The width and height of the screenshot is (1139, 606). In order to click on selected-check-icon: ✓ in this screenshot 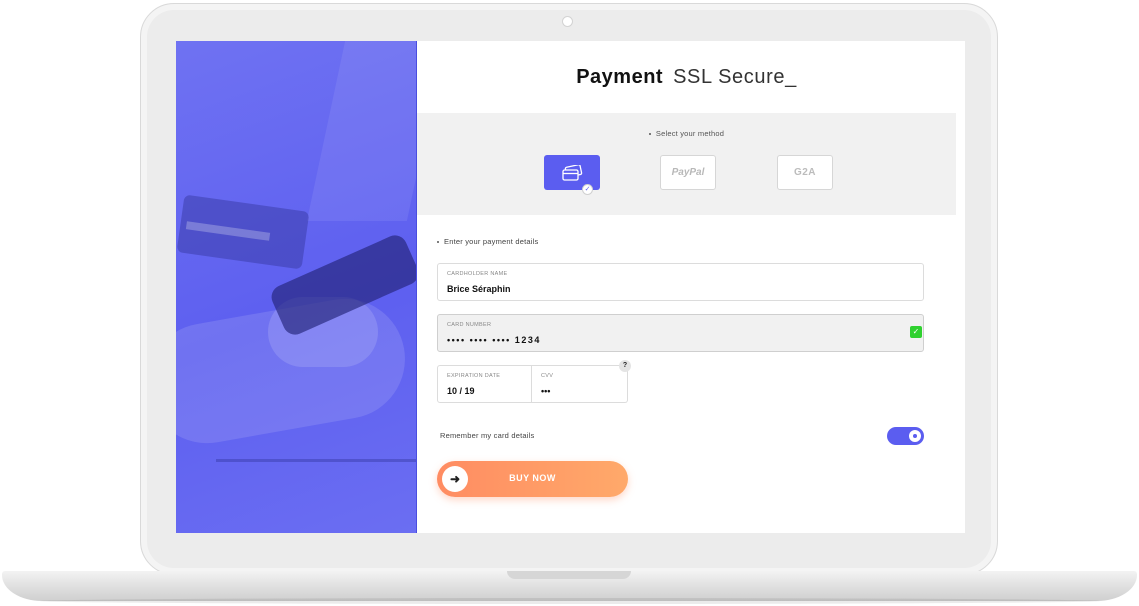, I will do `click(587, 189)`.